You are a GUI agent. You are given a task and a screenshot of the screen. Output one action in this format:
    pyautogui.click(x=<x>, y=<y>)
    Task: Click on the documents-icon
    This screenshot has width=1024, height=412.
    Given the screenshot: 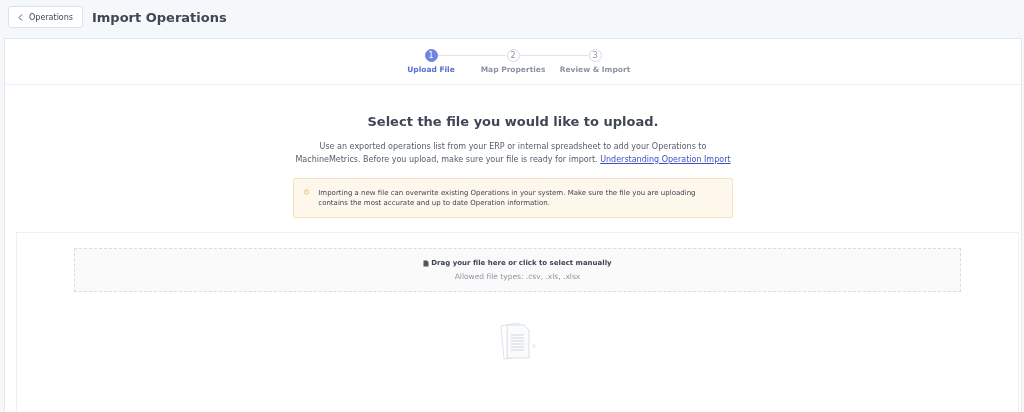 What is the action you would take?
    pyautogui.click(x=517, y=341)
    